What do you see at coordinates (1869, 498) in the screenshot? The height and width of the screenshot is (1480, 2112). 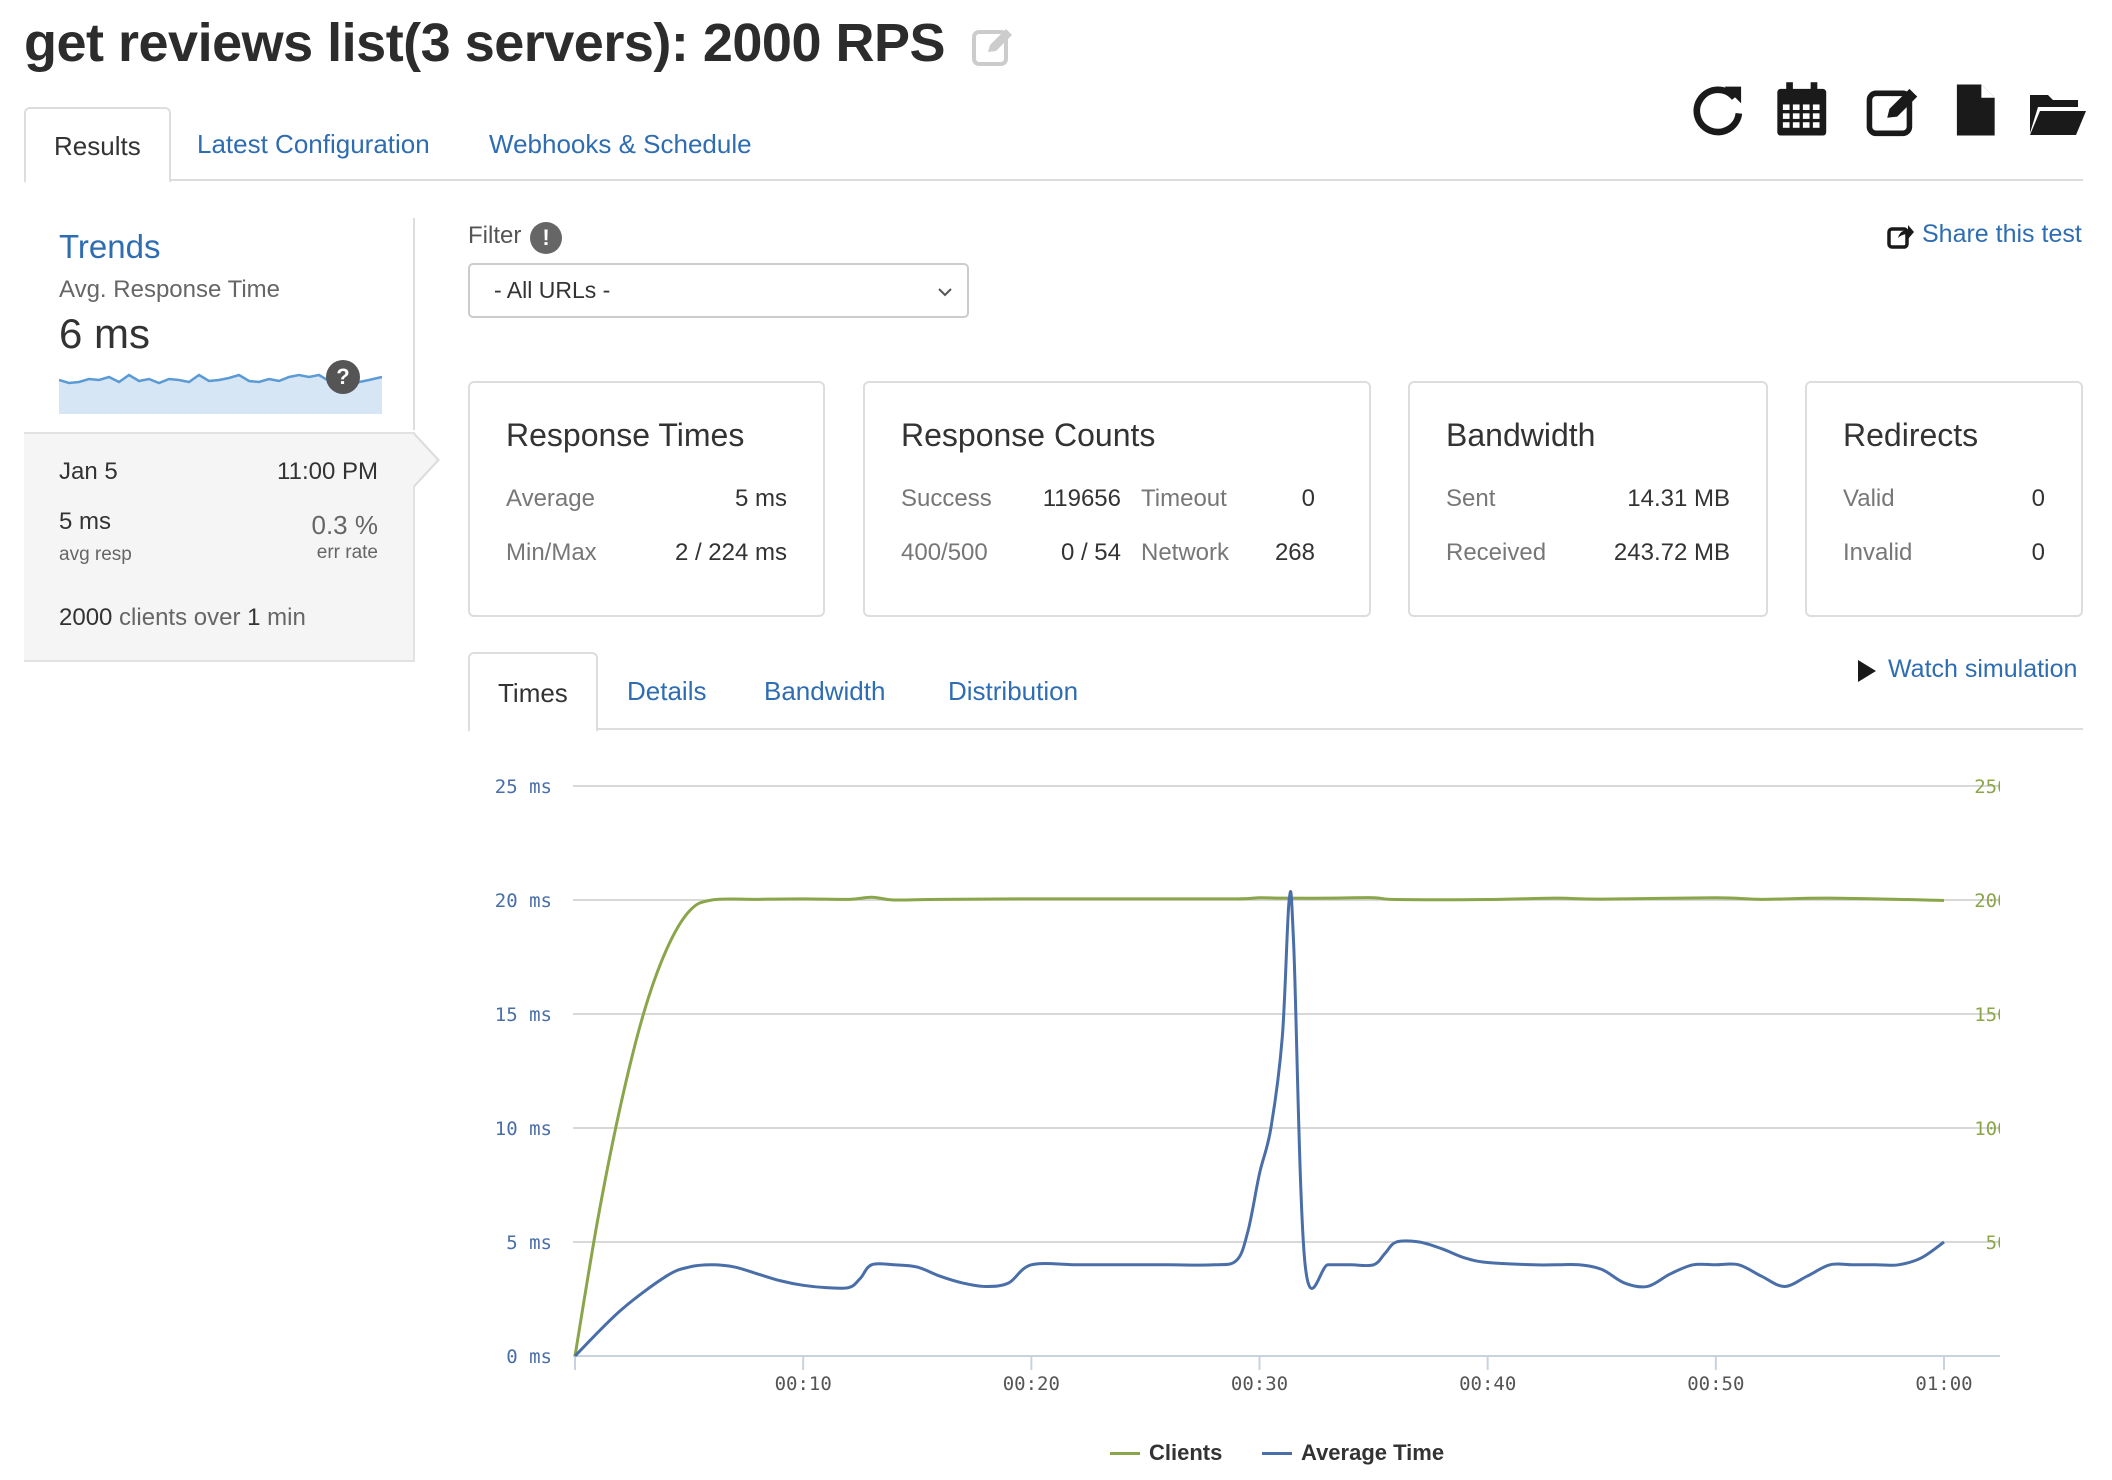 I see `rd-valid-label: Valid` at bounding box center [1869, 498].